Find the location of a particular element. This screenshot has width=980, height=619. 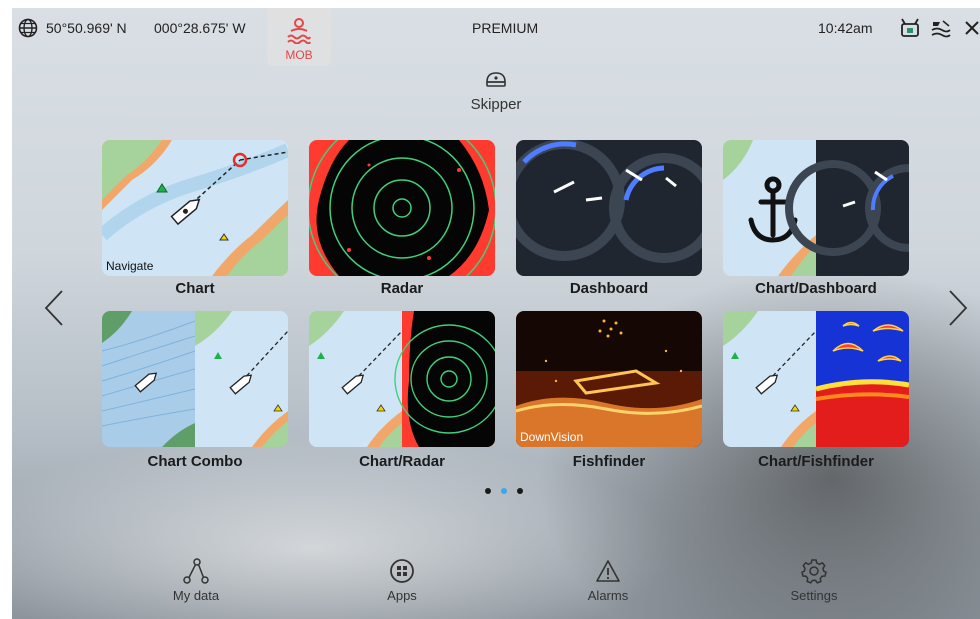

nav-apps-label: Apps is located at coordinates (402, 595).